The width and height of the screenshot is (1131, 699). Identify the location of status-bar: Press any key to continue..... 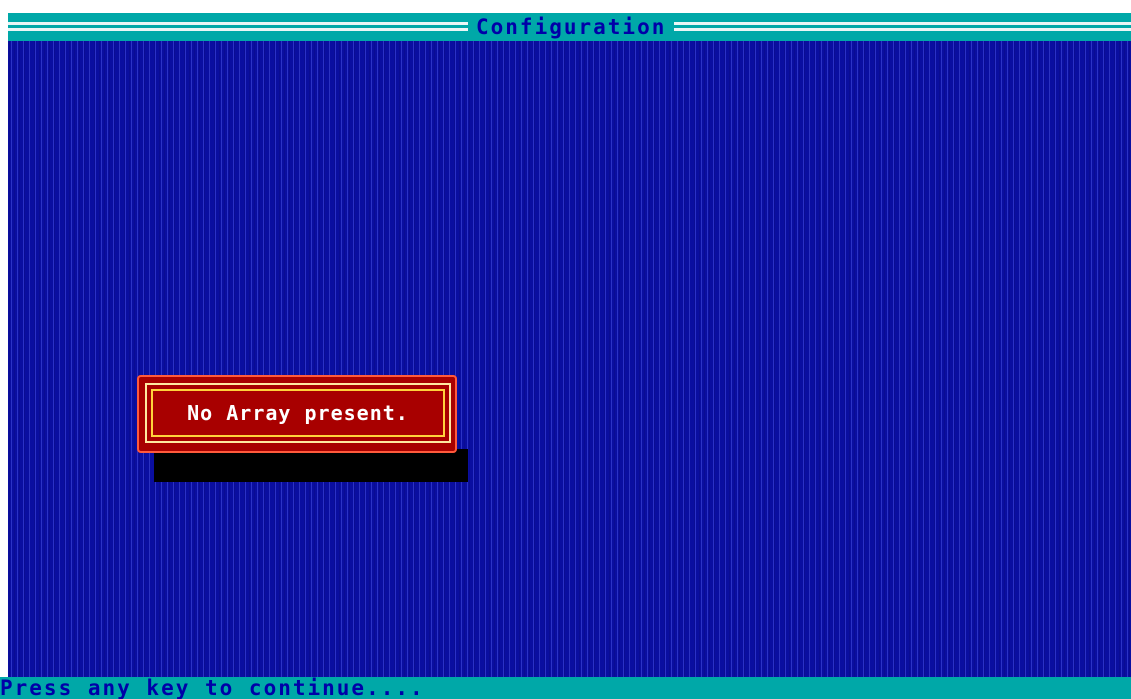
(565, 688).